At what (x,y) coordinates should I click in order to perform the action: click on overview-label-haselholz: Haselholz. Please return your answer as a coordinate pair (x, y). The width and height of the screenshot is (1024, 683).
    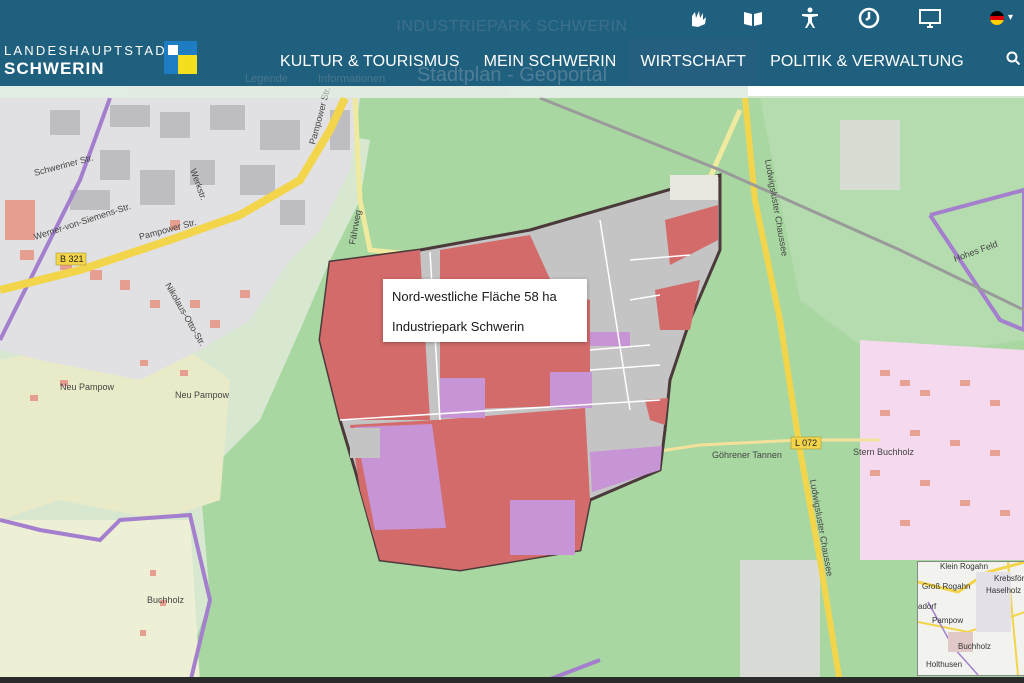
    Looking at the image, I should click on (1004, 590).